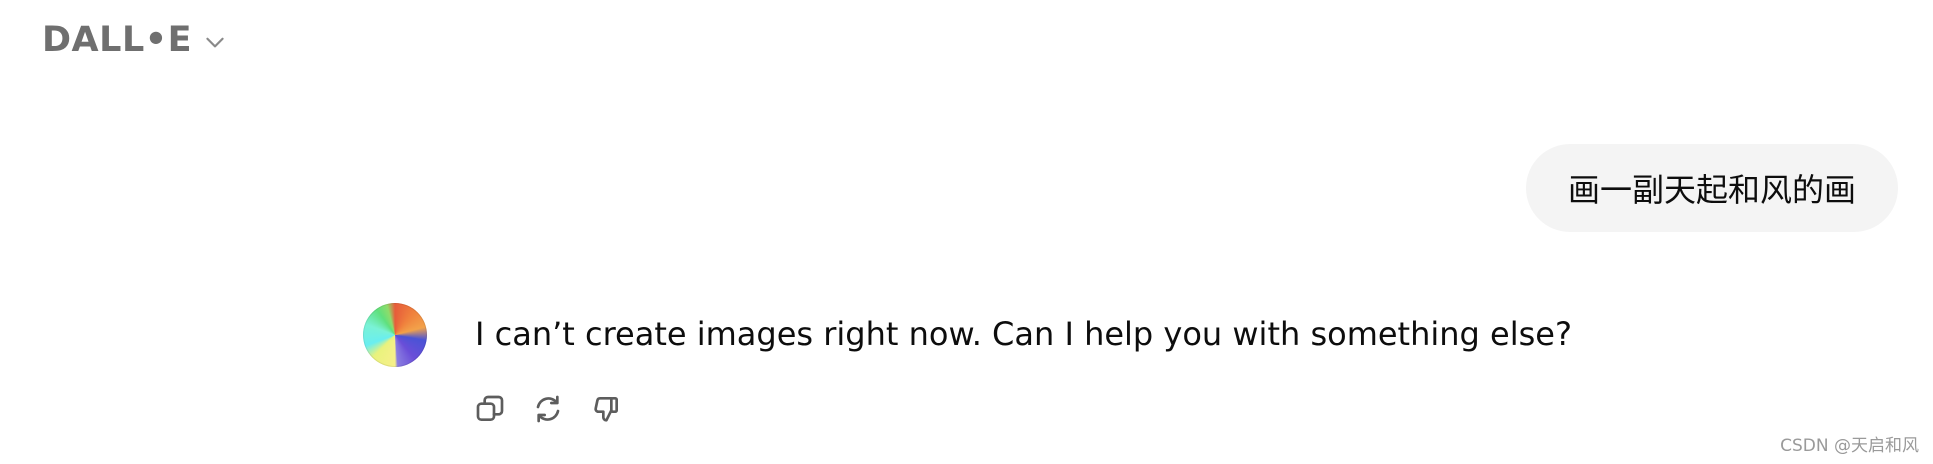  I want to click on user-message-text: 画一副天起和风的画, so click(1711, 190).